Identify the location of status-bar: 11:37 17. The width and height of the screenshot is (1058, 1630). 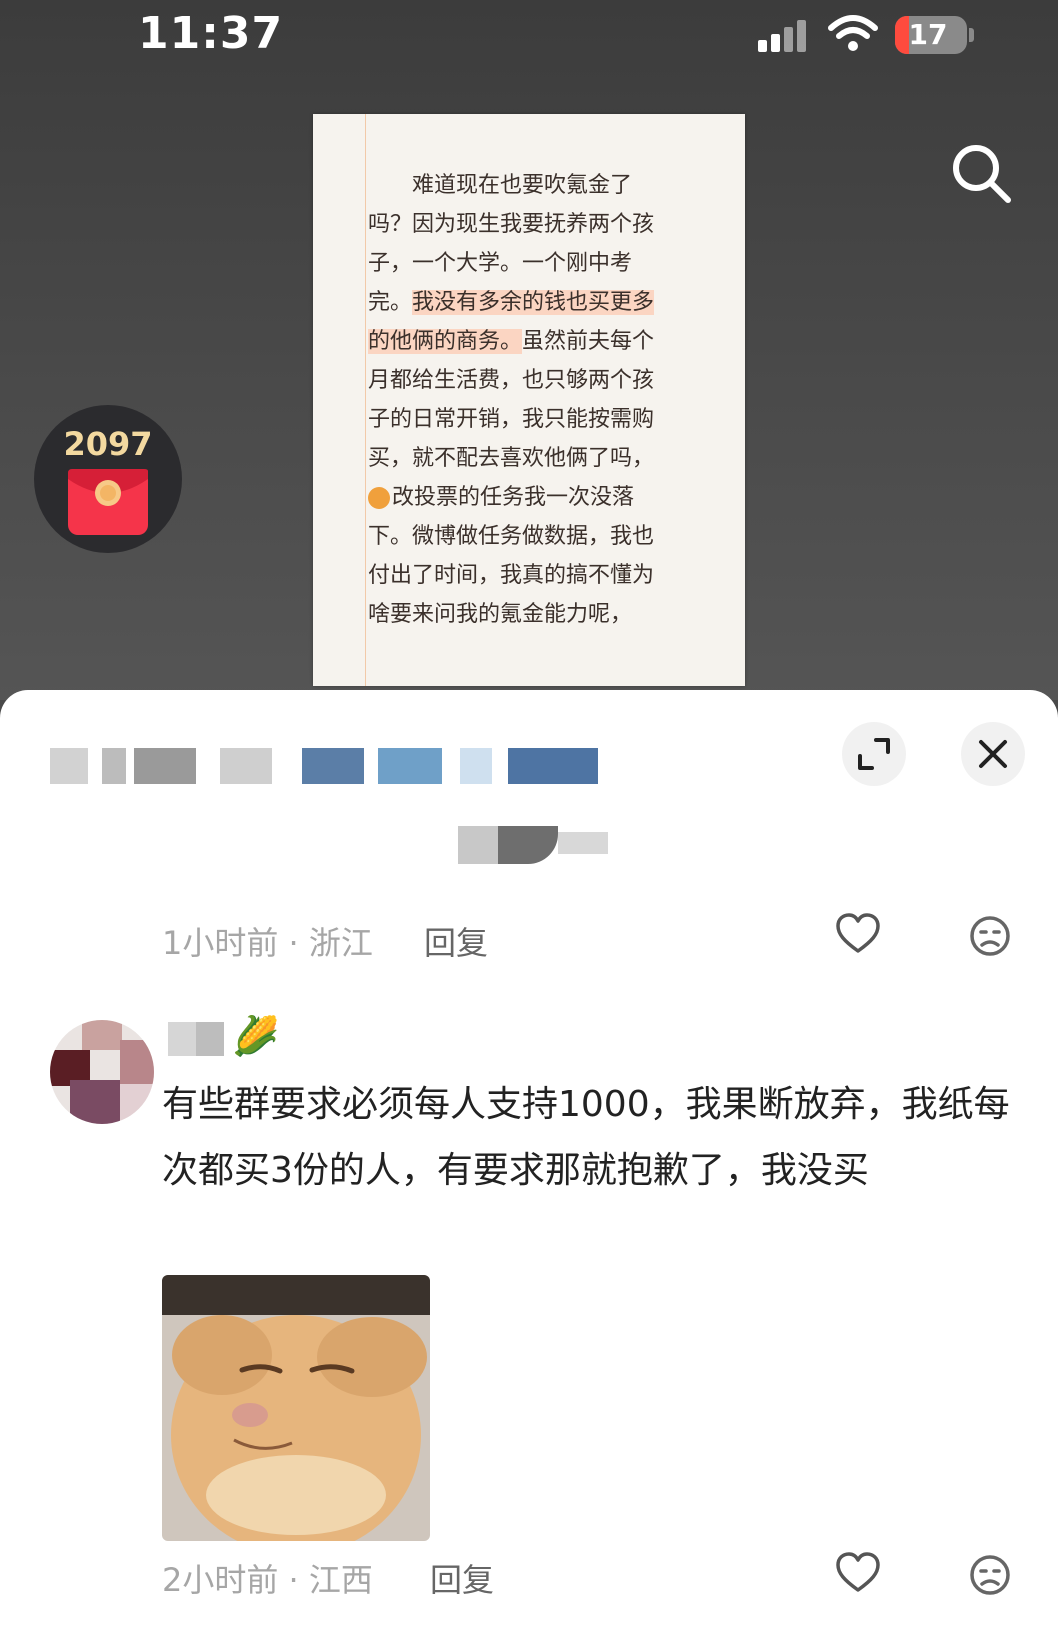
(529, 35).